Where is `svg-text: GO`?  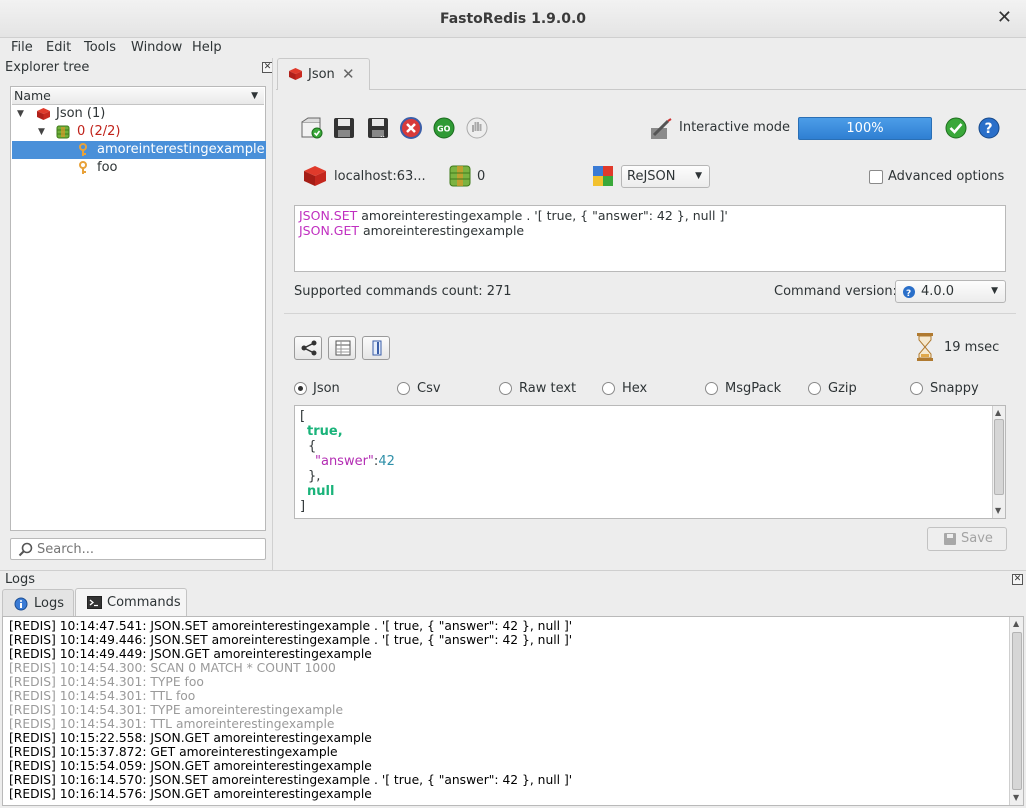
svg-text: GO is located at coordinates (444, 129).